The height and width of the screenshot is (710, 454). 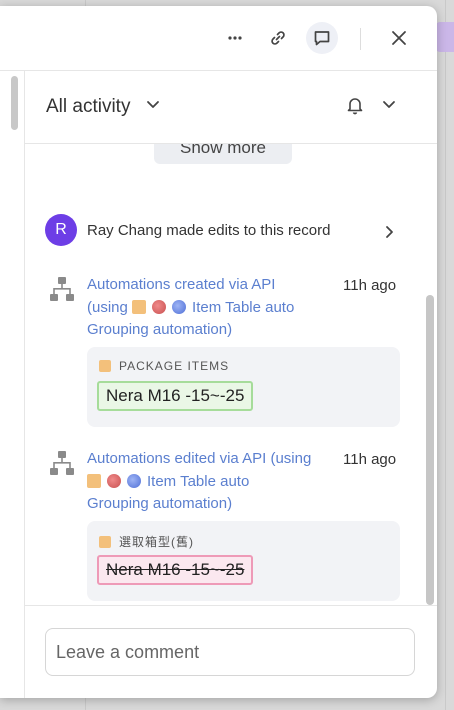 I want to click on activity-line: (using Item Table auto, so click(x=191, y=307).